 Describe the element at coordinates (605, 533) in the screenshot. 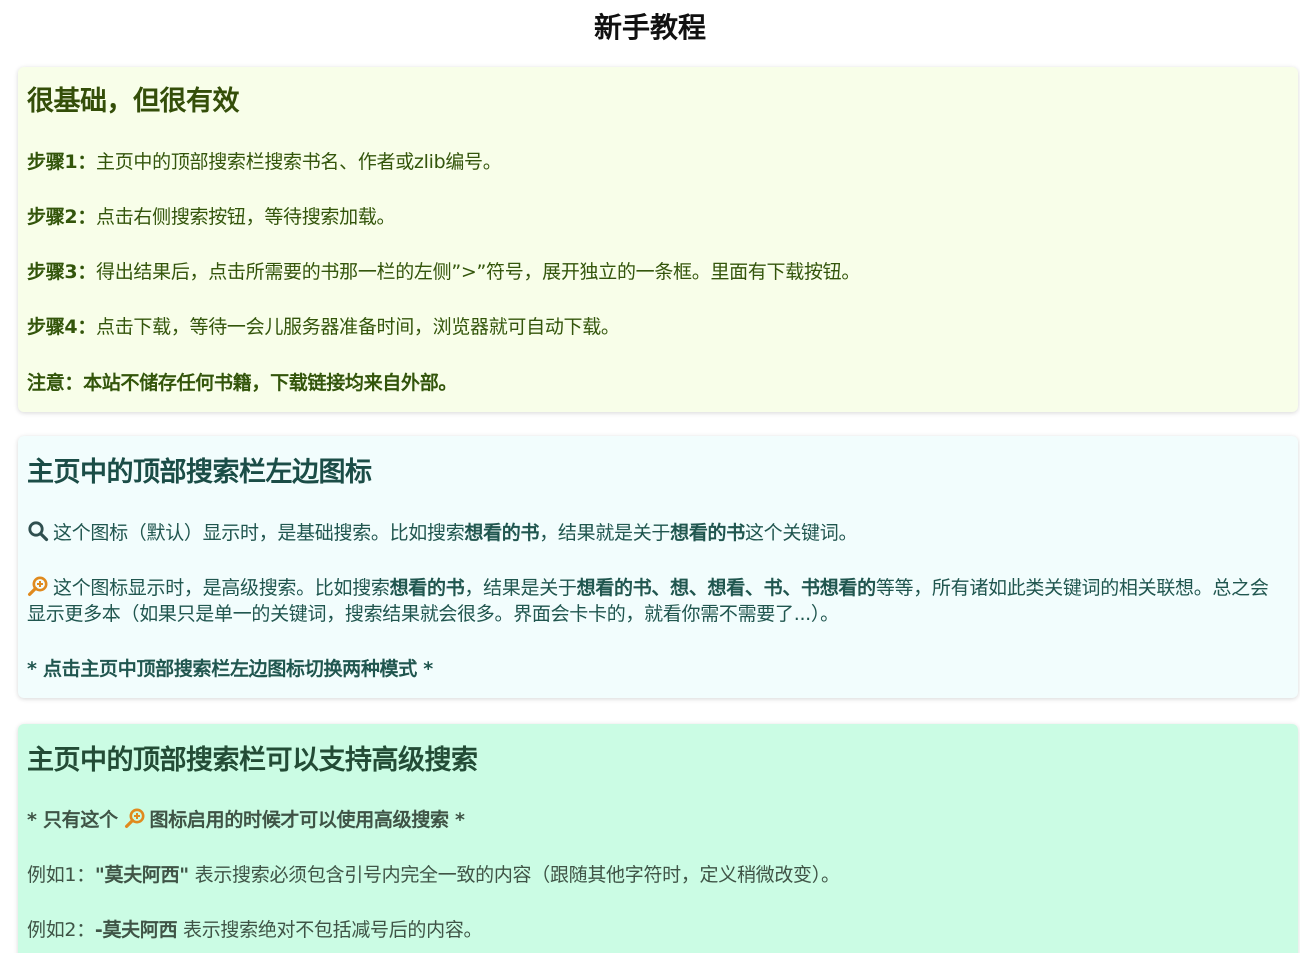

I see `default-text-2: ，结果就是关于` at that location.